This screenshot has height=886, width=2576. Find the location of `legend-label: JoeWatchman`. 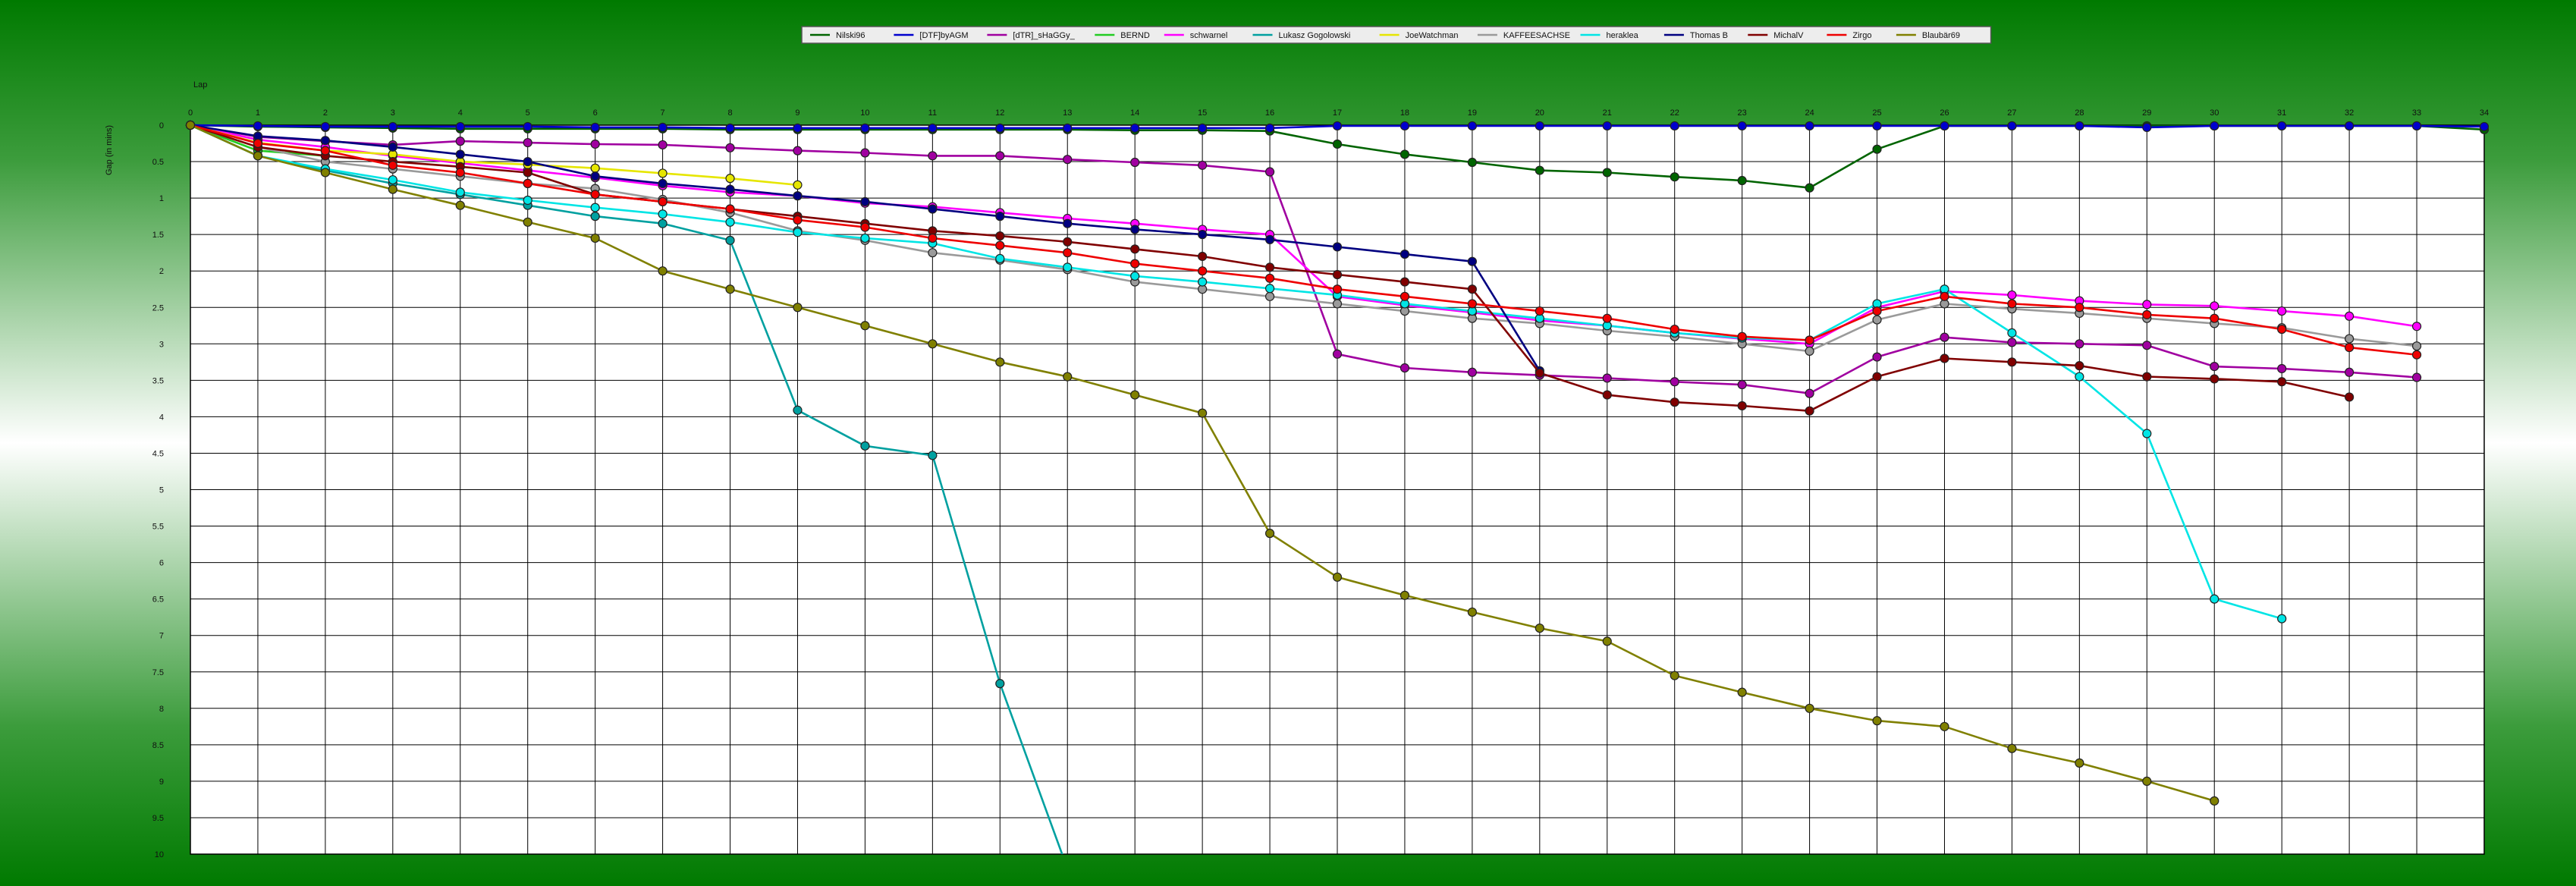

legend-label: JoeWatchman is located at coordinates (1432, 35).